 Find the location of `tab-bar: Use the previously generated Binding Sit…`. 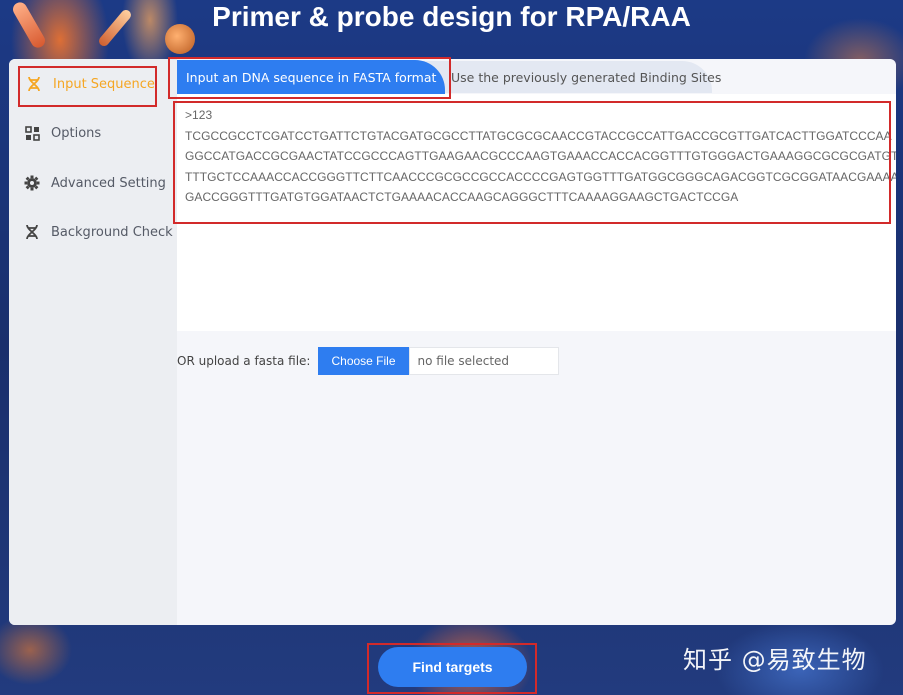

tab-bar: Use the previously generated Binding Sit… is located at coordinates (536, 76).